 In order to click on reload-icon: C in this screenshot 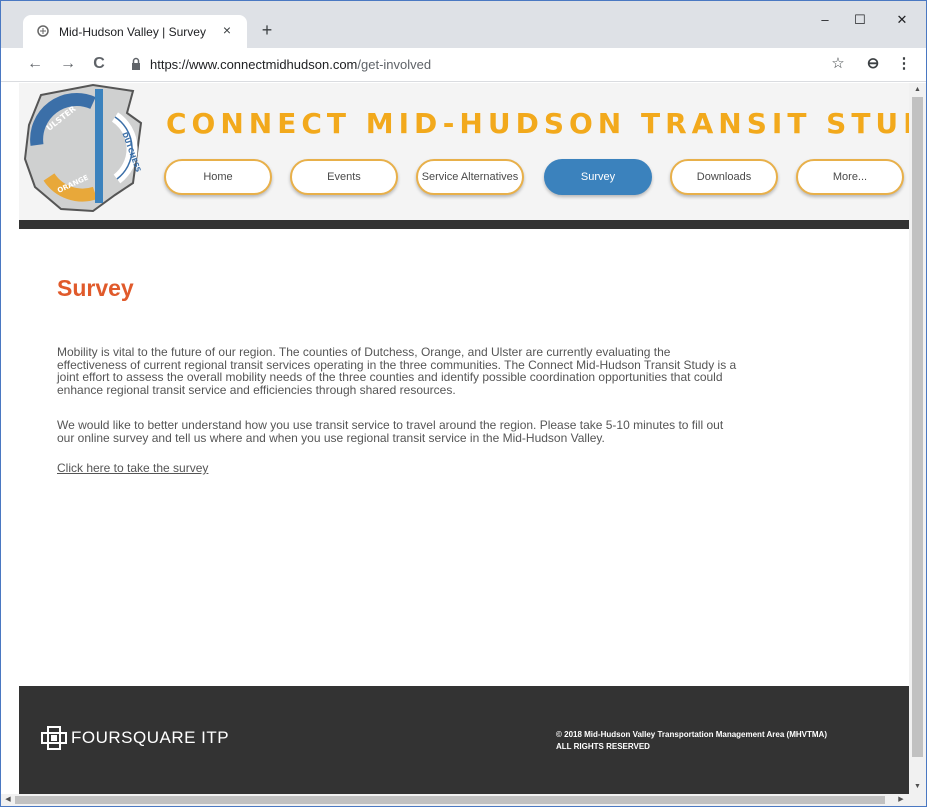, I will do `click(99, 64)`.